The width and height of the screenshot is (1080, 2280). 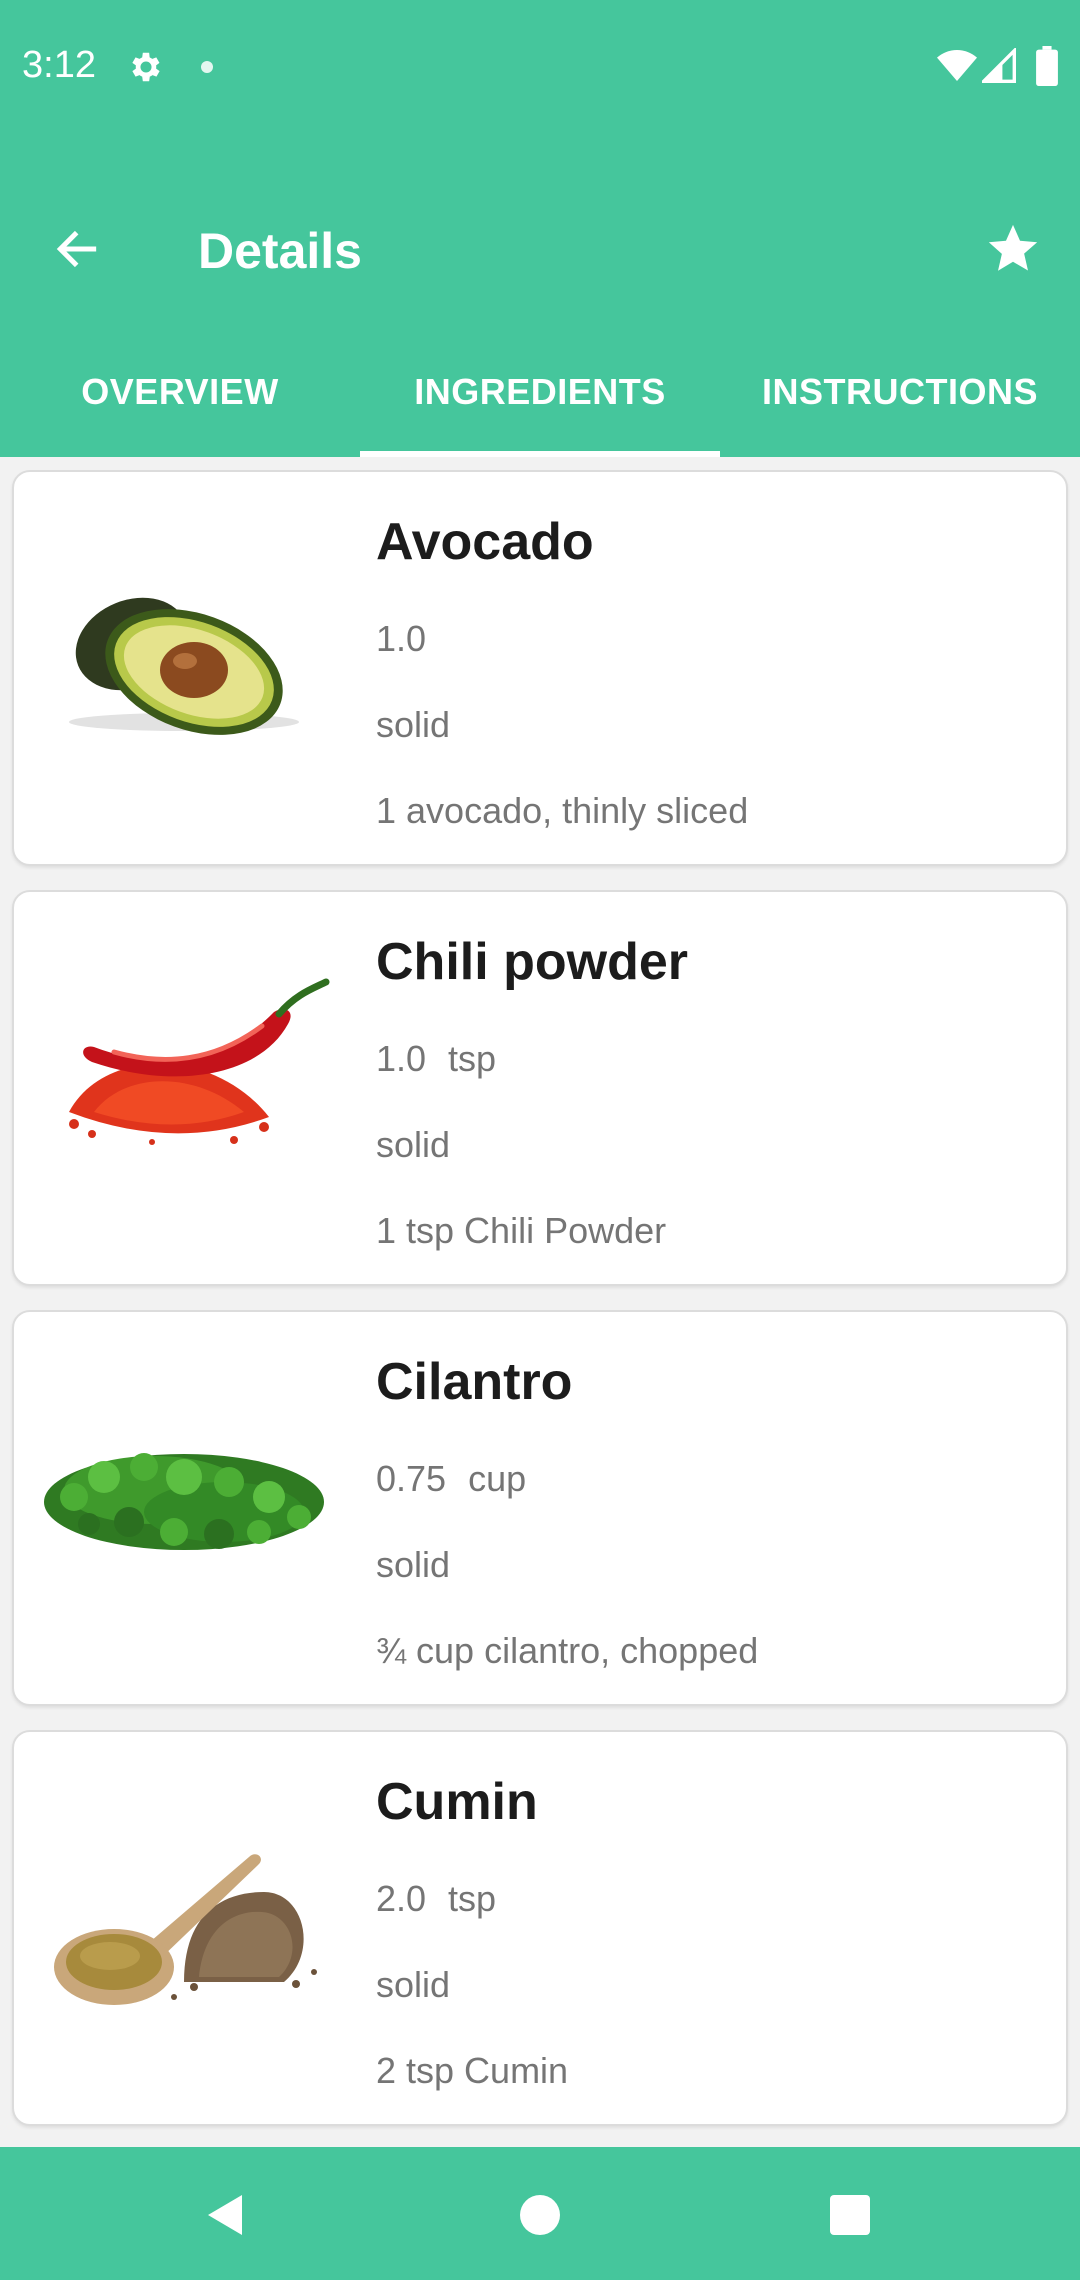 I want to click on ingredient-name: Avocado, so click(x=485, y=542).